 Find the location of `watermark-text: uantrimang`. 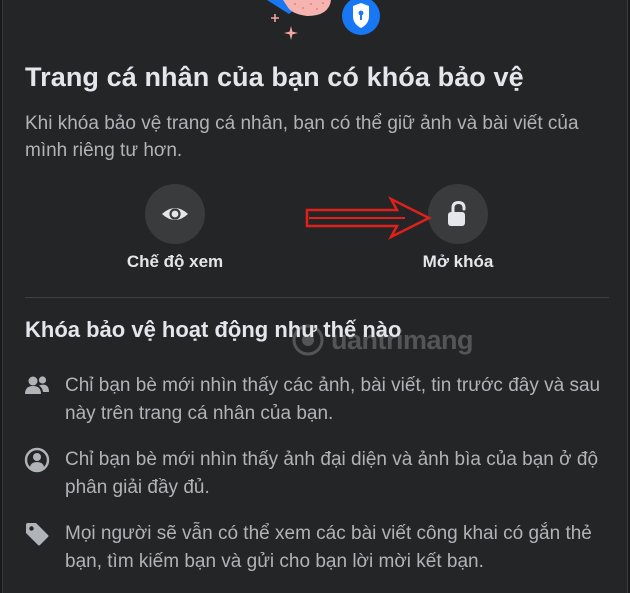

watermark-text: uantrimang is located at coordinates (402, 339).